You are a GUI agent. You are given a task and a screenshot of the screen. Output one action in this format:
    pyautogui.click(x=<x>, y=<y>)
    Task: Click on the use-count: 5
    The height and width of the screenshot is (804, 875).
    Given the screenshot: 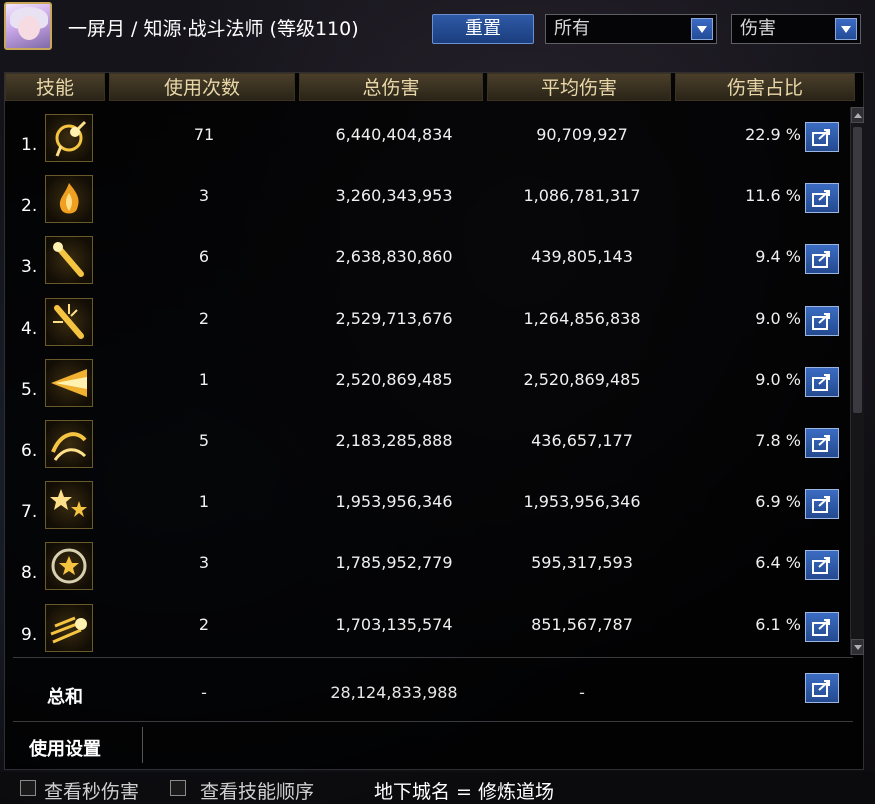 What is the action you would take?
    pyautogui.click(x=204, y=440)
    